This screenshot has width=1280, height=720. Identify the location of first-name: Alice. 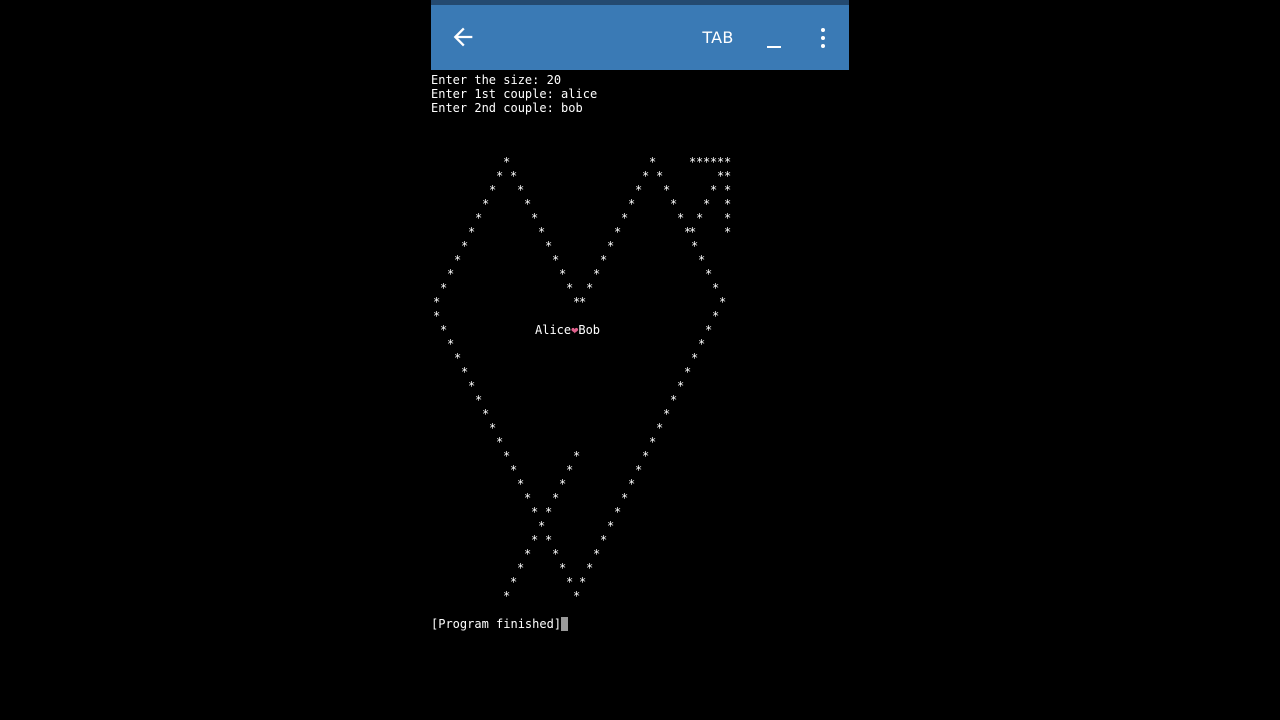
(553, 330).